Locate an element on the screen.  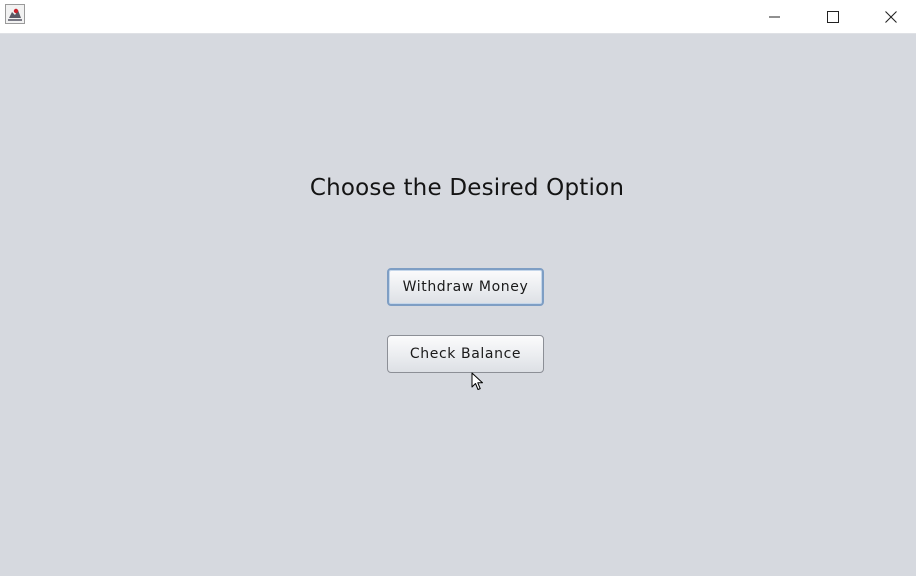
page-title: Choose the Desired Option is located at coordinates (467, 188).